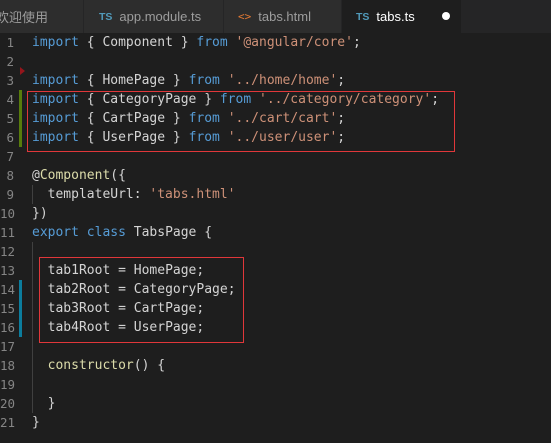 The width and height of the screenshot is (551, 443). Describe the element at coordinates (149, 365) in the screenshot. I see `code-token: () {` at that location.